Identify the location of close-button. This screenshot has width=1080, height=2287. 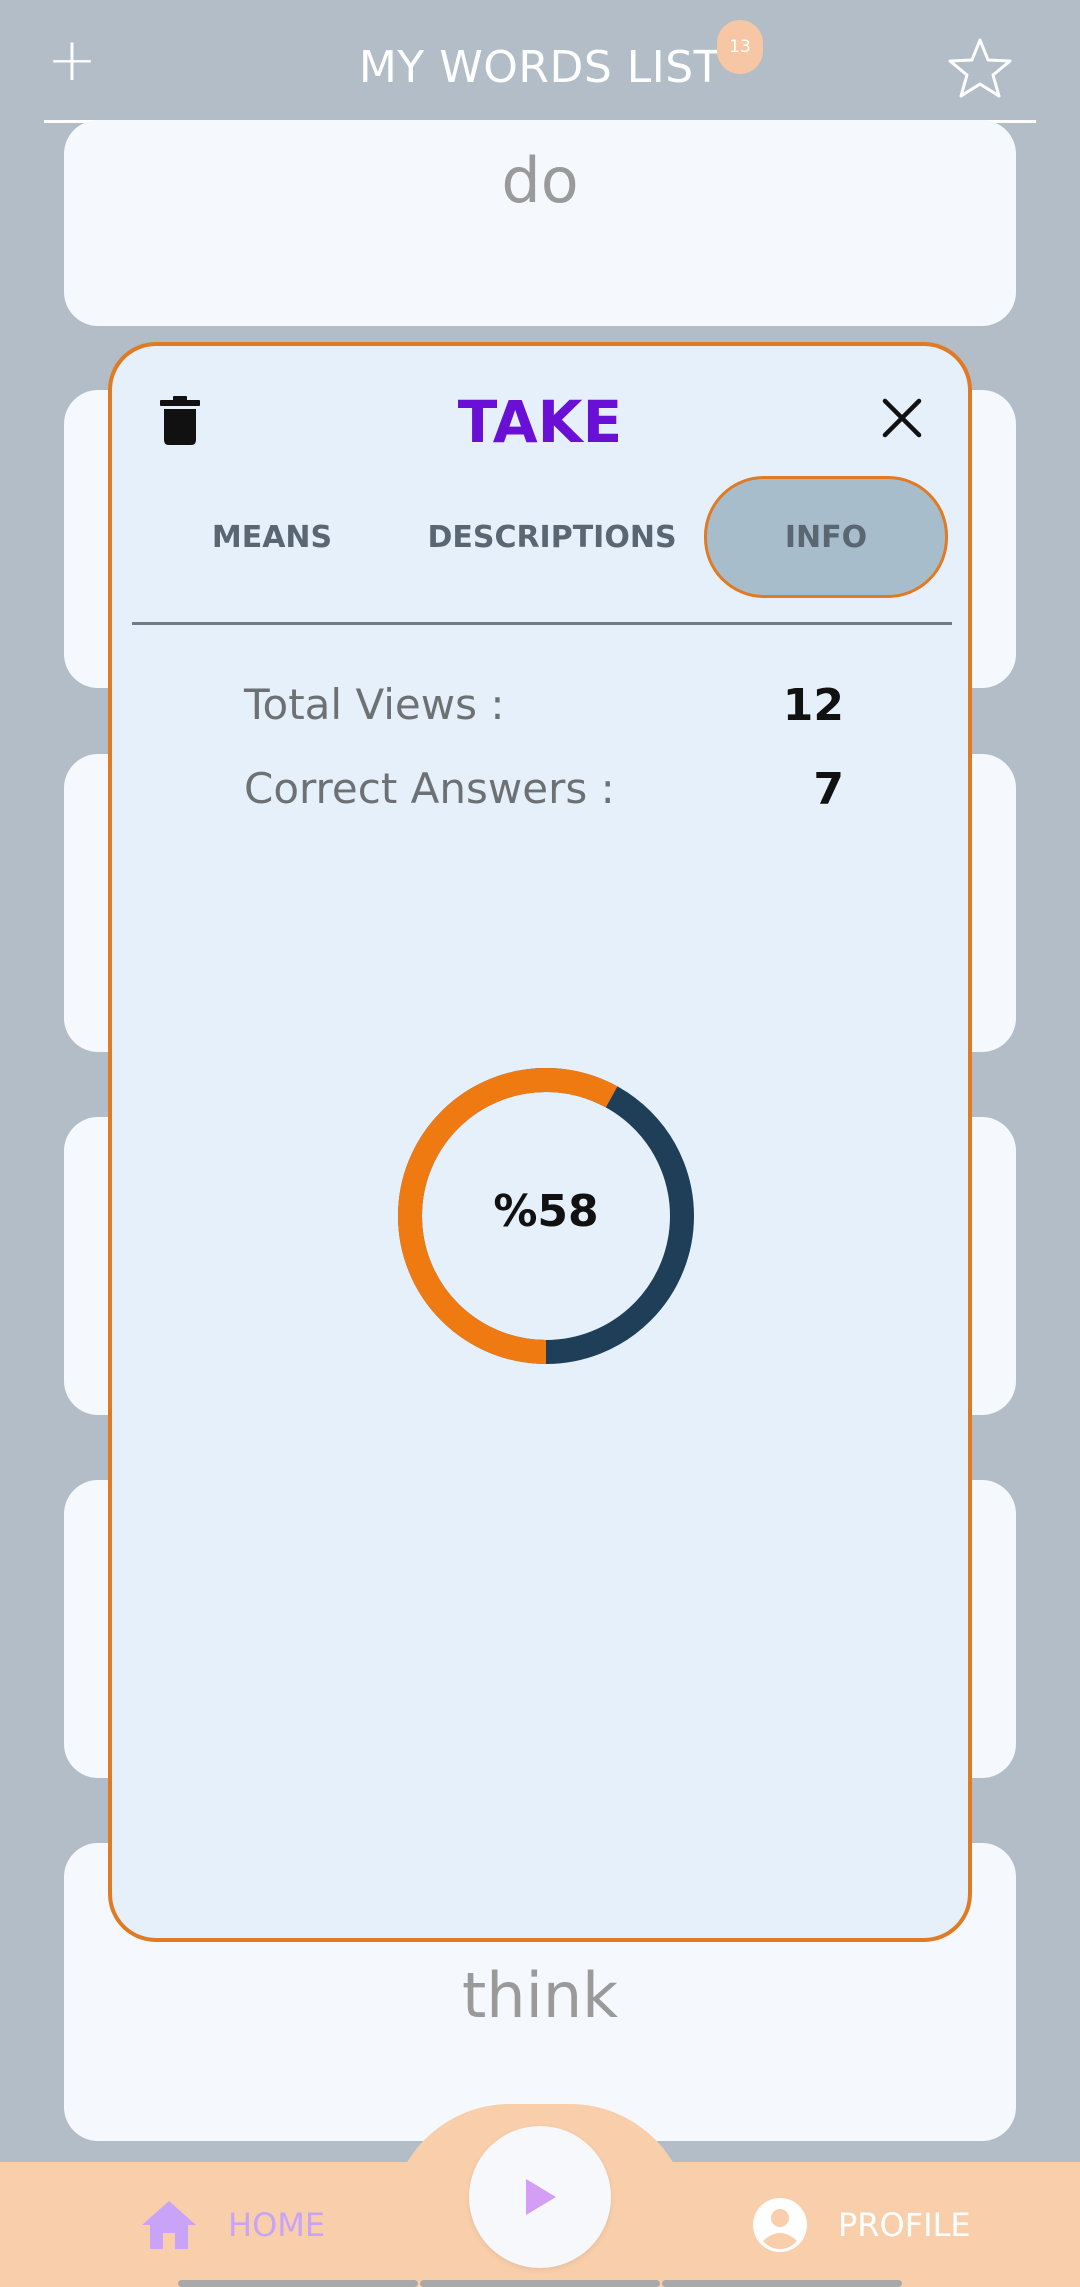
(902, 418).